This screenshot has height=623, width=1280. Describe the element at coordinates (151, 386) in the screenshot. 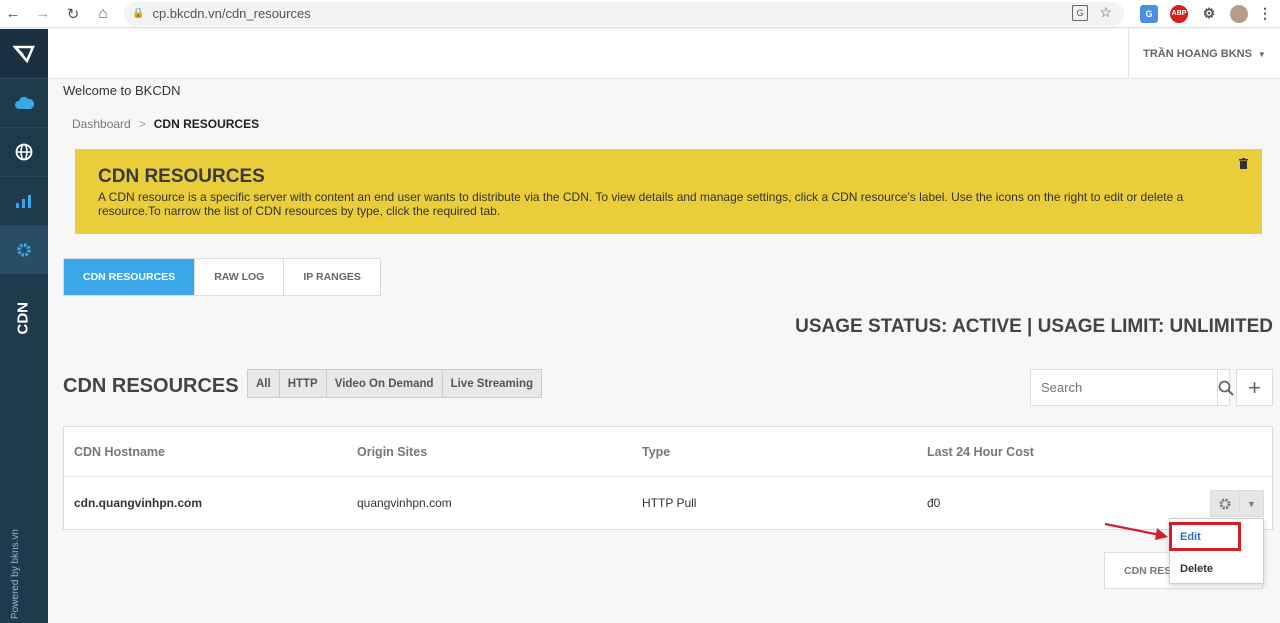

I see `resources-title: CDN RESOURCES` at that location.